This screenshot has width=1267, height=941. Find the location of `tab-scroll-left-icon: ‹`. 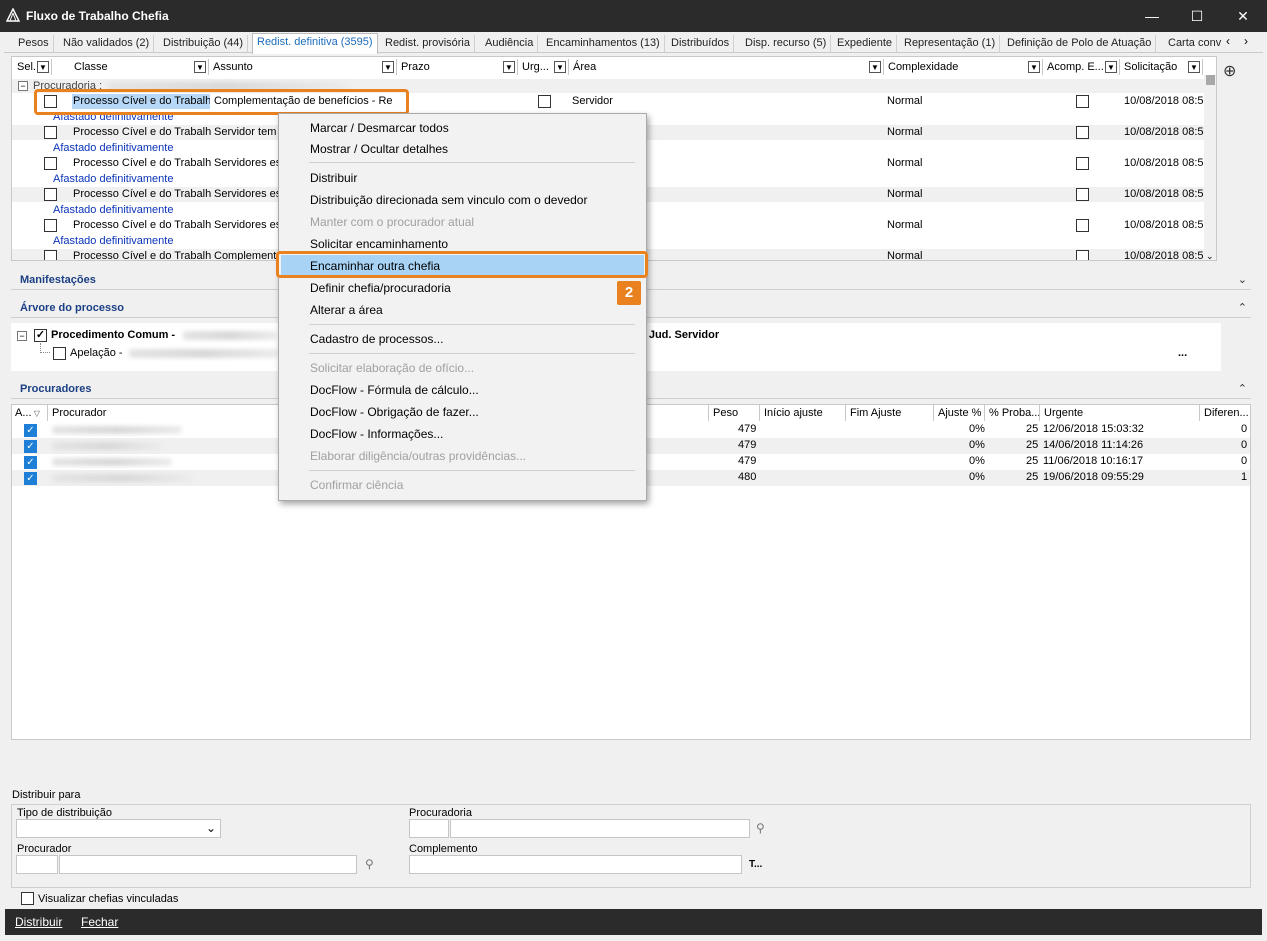

tab-scroll-left-icon: ‹ is located at coordinates (1228, 41).